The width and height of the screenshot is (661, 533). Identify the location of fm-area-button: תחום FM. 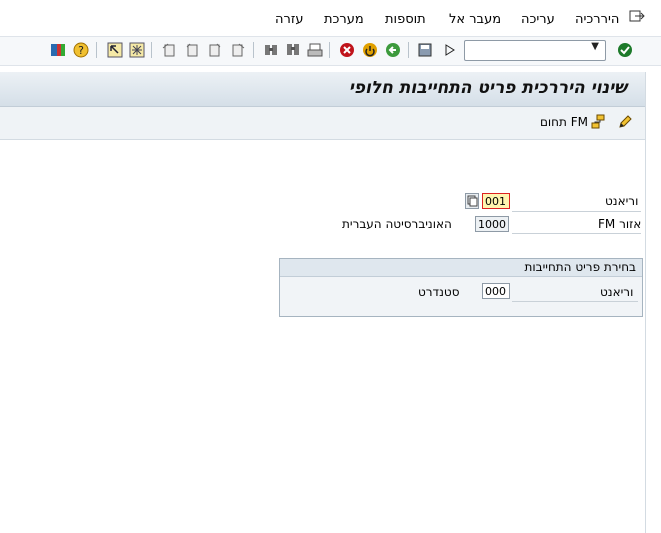
(564, 122).